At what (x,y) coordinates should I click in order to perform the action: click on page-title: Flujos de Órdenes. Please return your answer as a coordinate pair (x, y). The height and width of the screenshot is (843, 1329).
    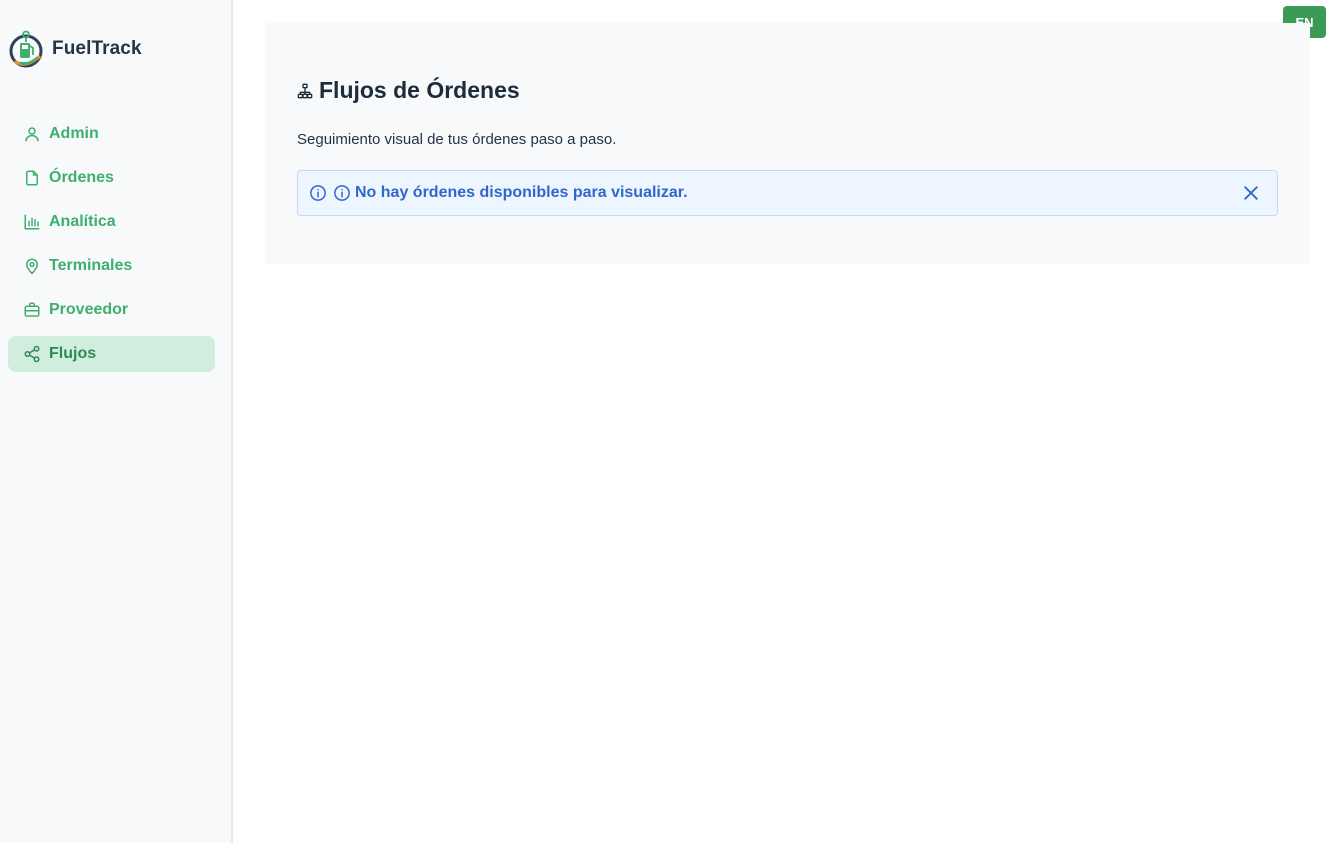
    Looking at the image, I should click on (408, 90).